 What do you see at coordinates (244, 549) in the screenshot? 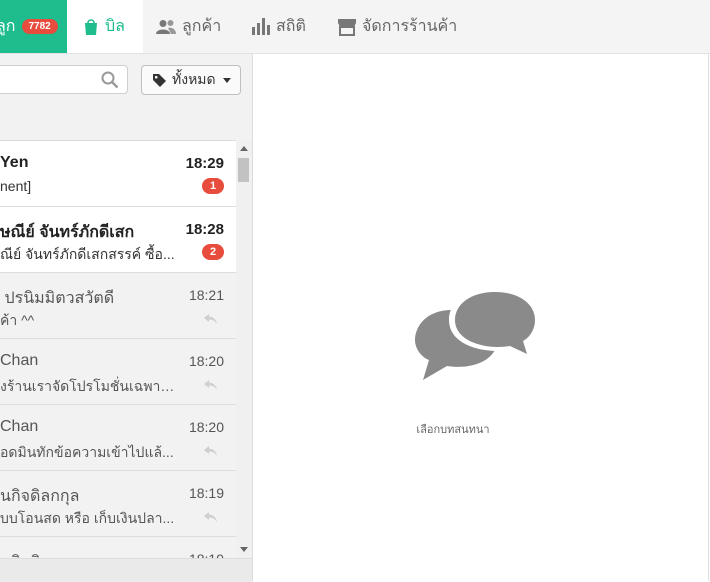
I see `scroll-down-arrow-icon` at bounding box center [244, 549].